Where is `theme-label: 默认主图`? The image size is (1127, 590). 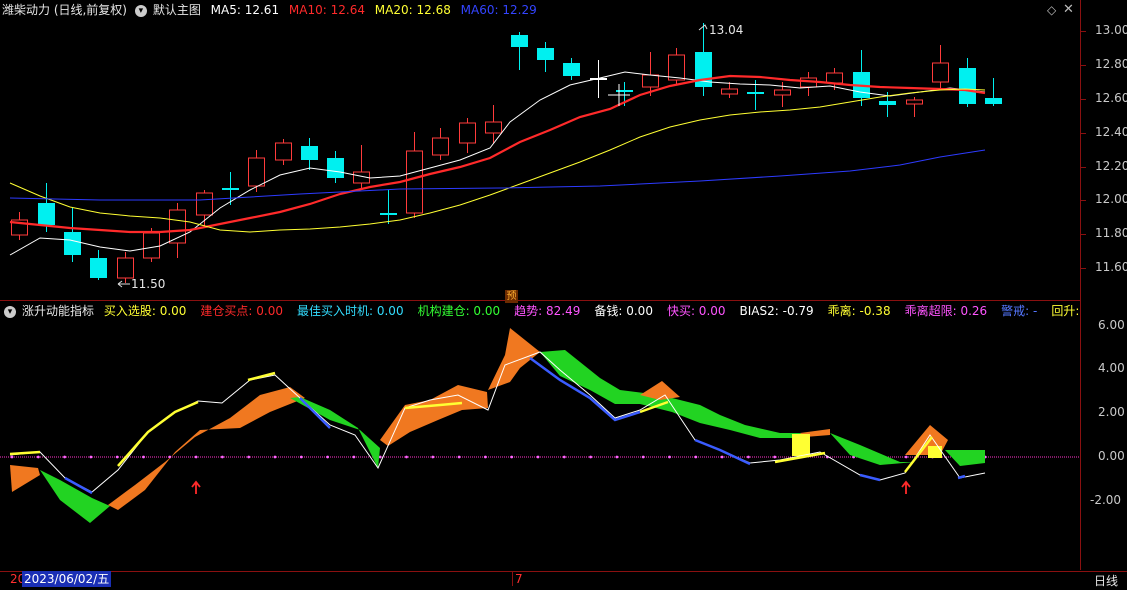 theme-label: 默认主图 is located at coordinates (177, 10).